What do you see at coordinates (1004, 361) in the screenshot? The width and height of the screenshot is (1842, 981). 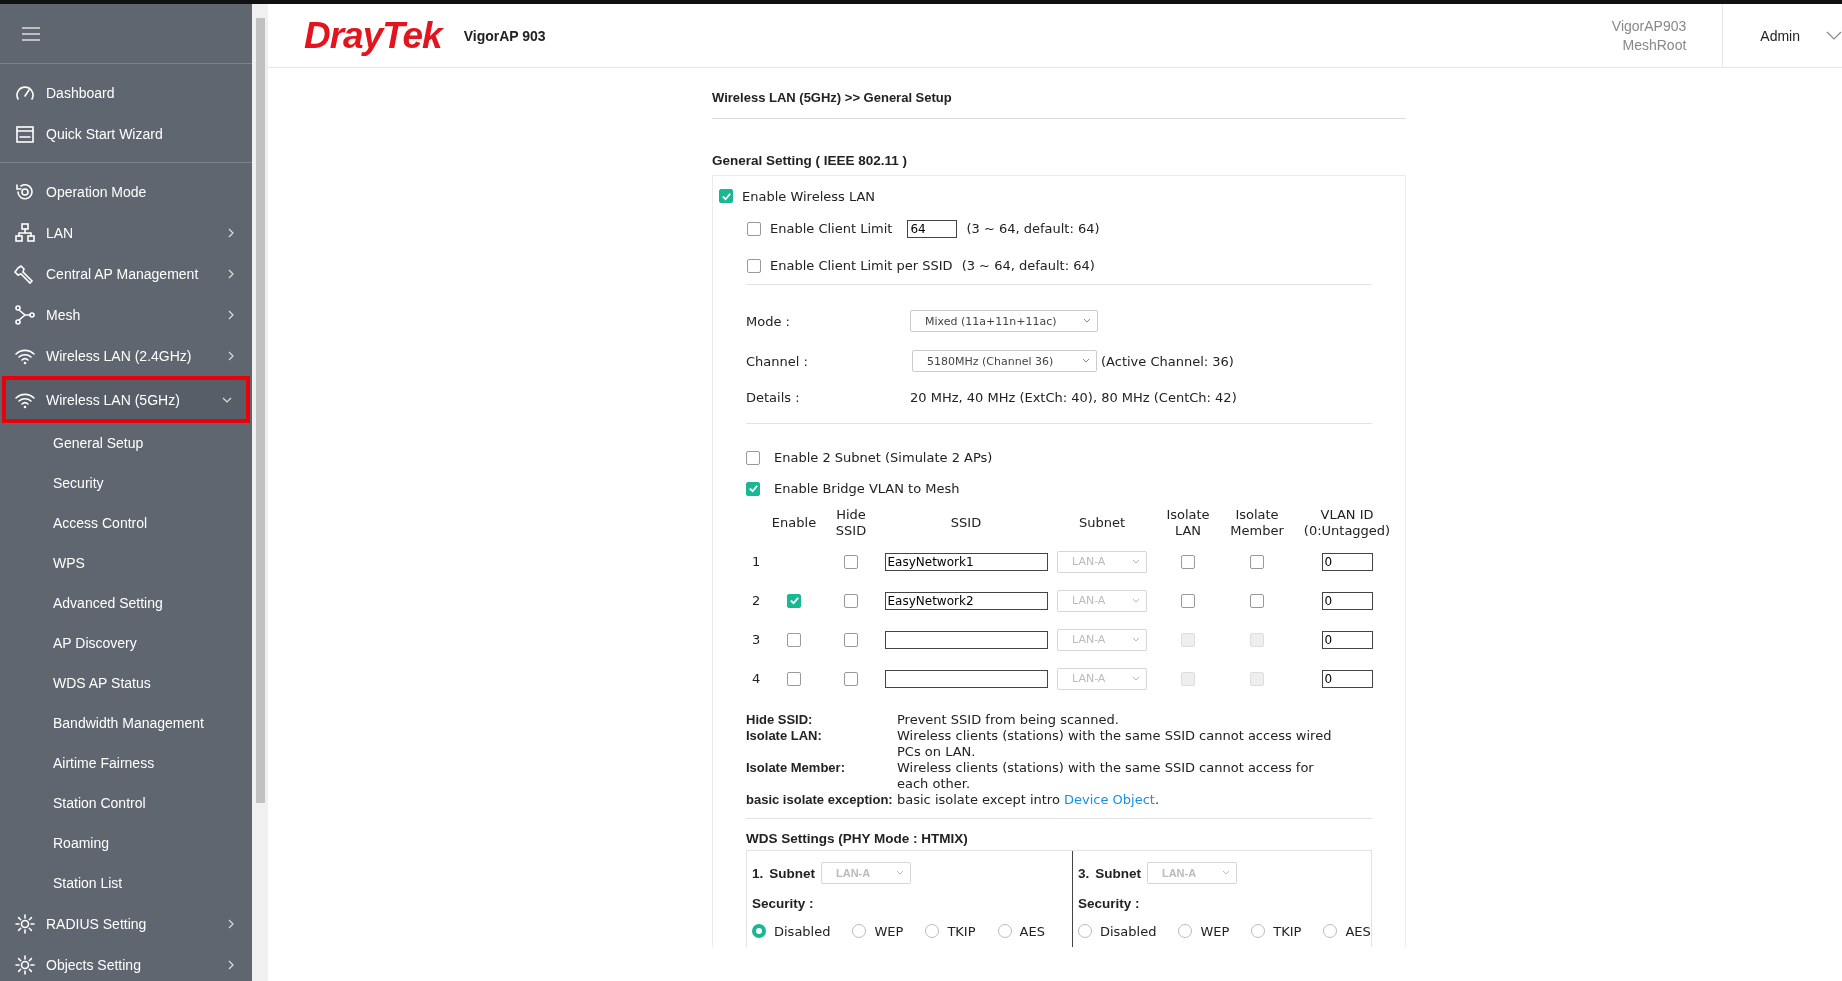 I see `dropdown: 5180MHz (Channel 36)` at bounding box center [1004, 361].